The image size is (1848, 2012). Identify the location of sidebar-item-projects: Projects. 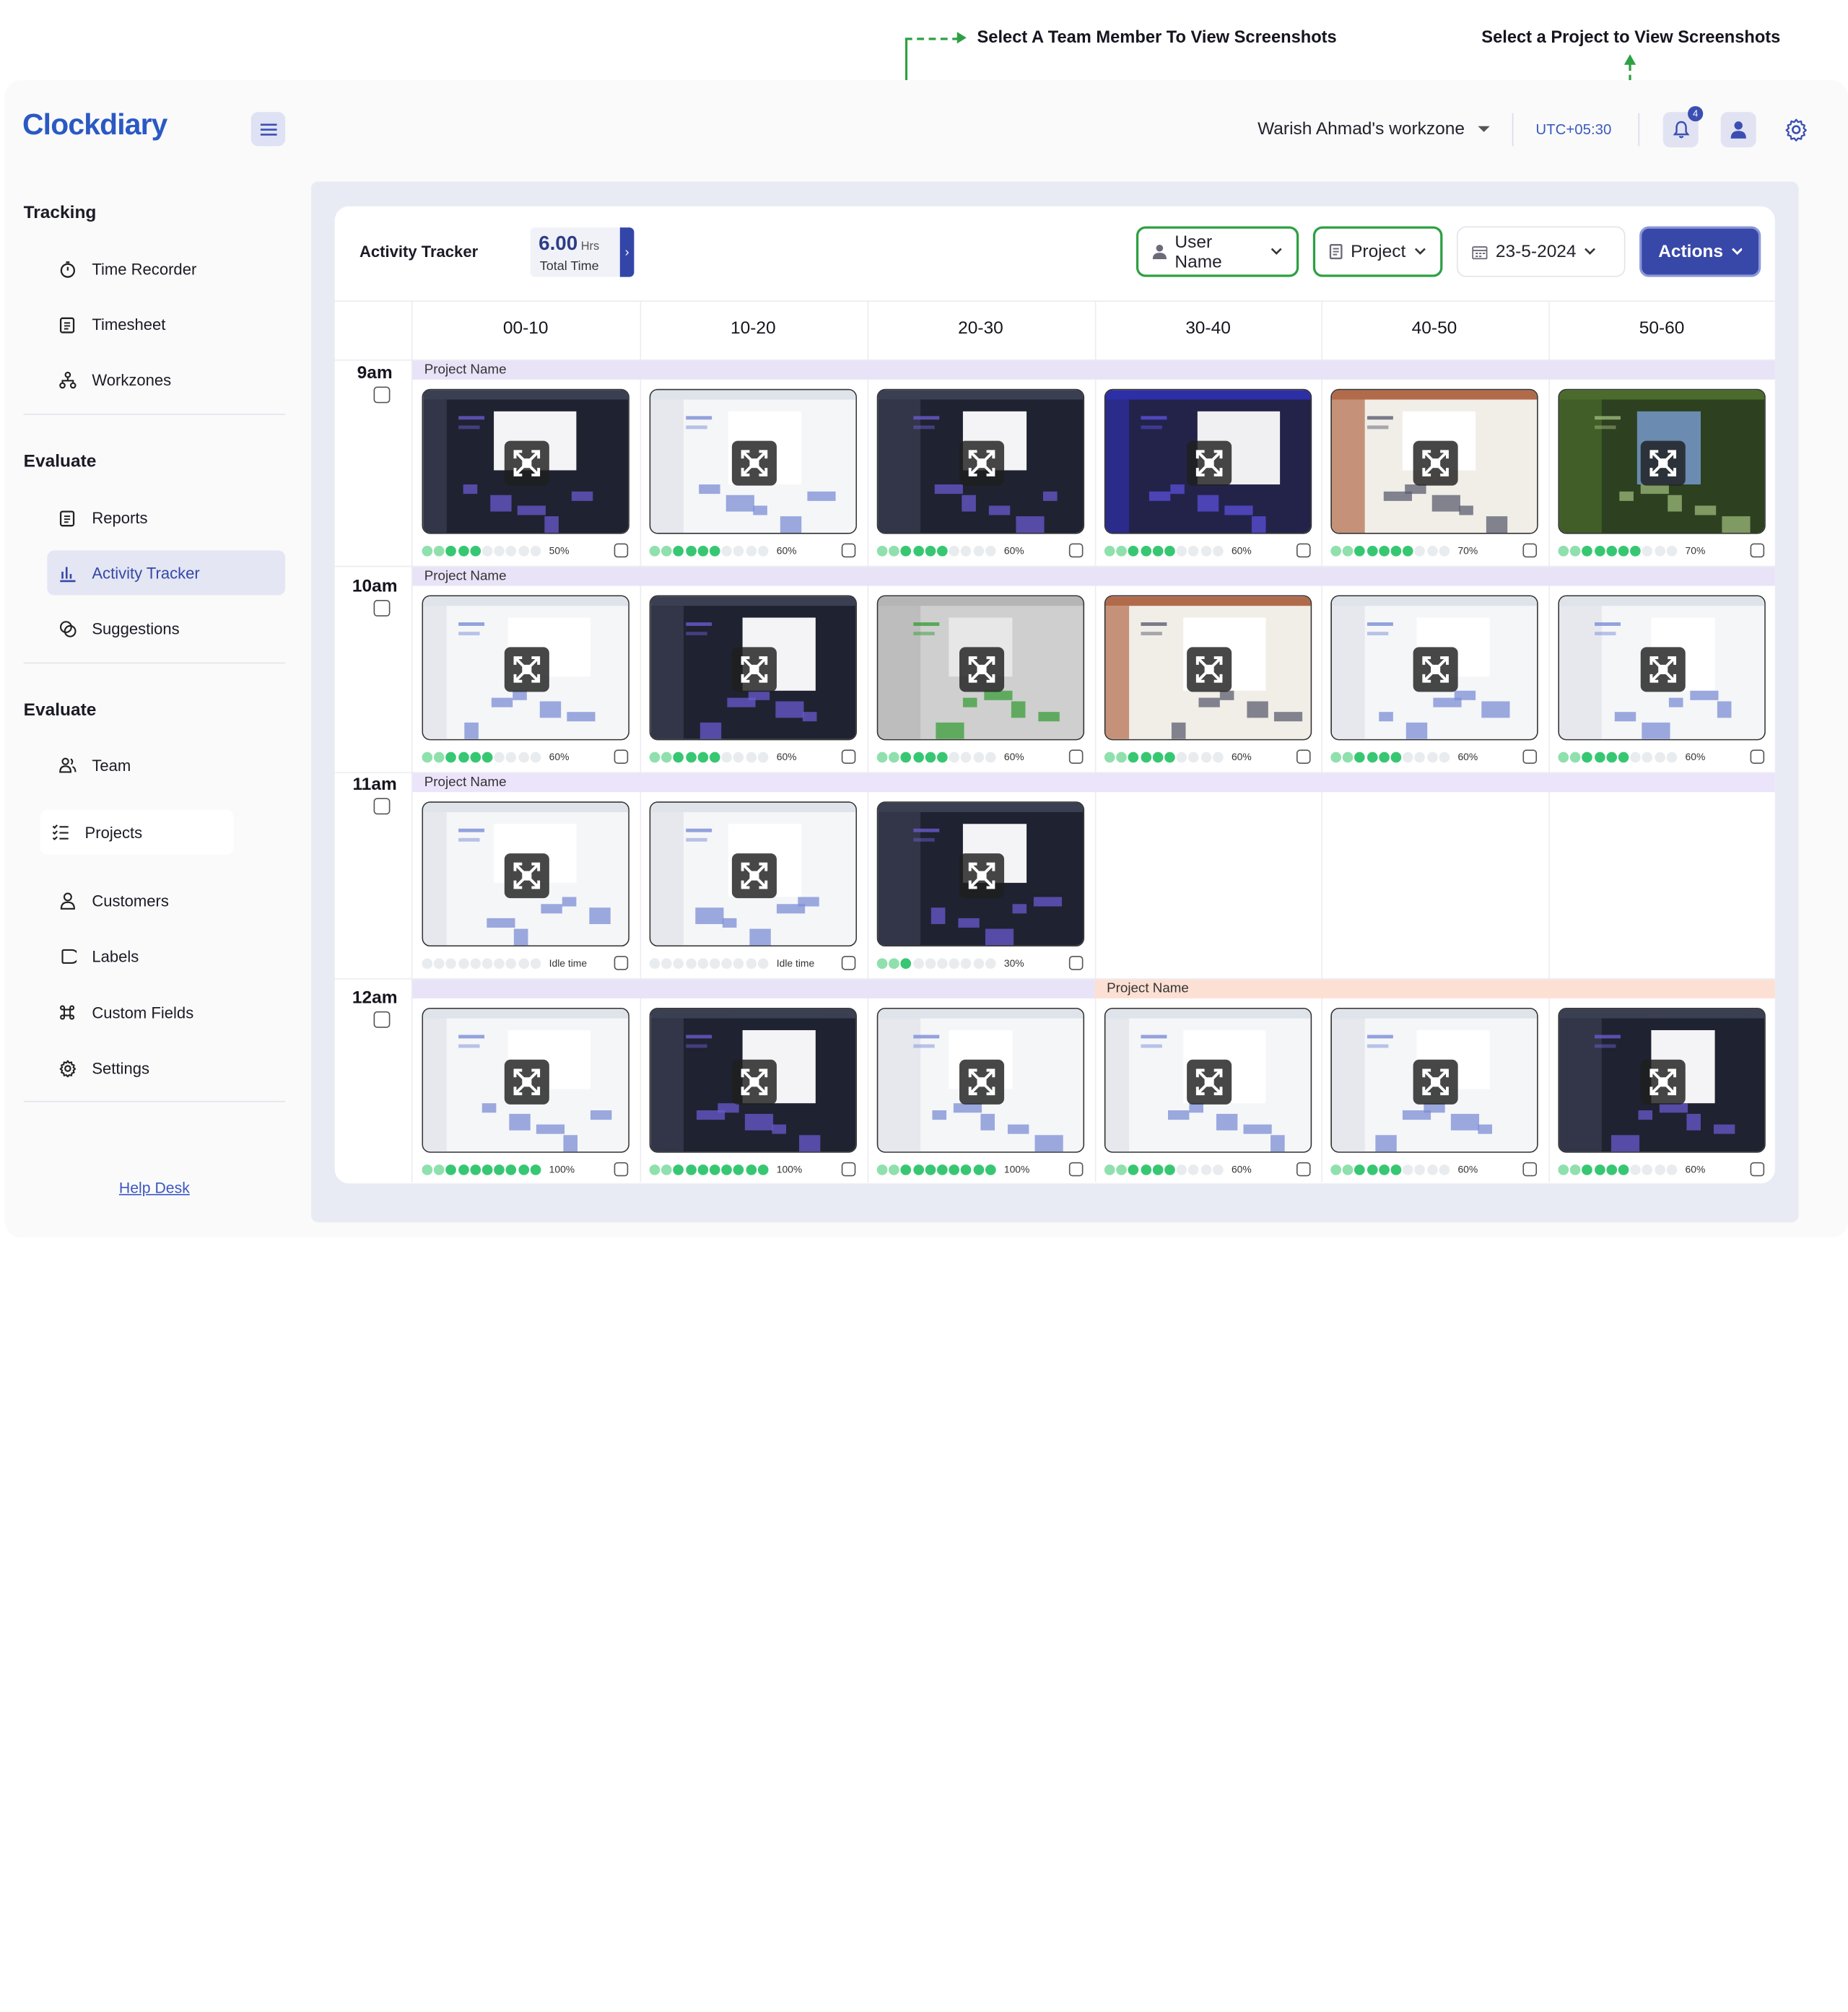
(137, 832).